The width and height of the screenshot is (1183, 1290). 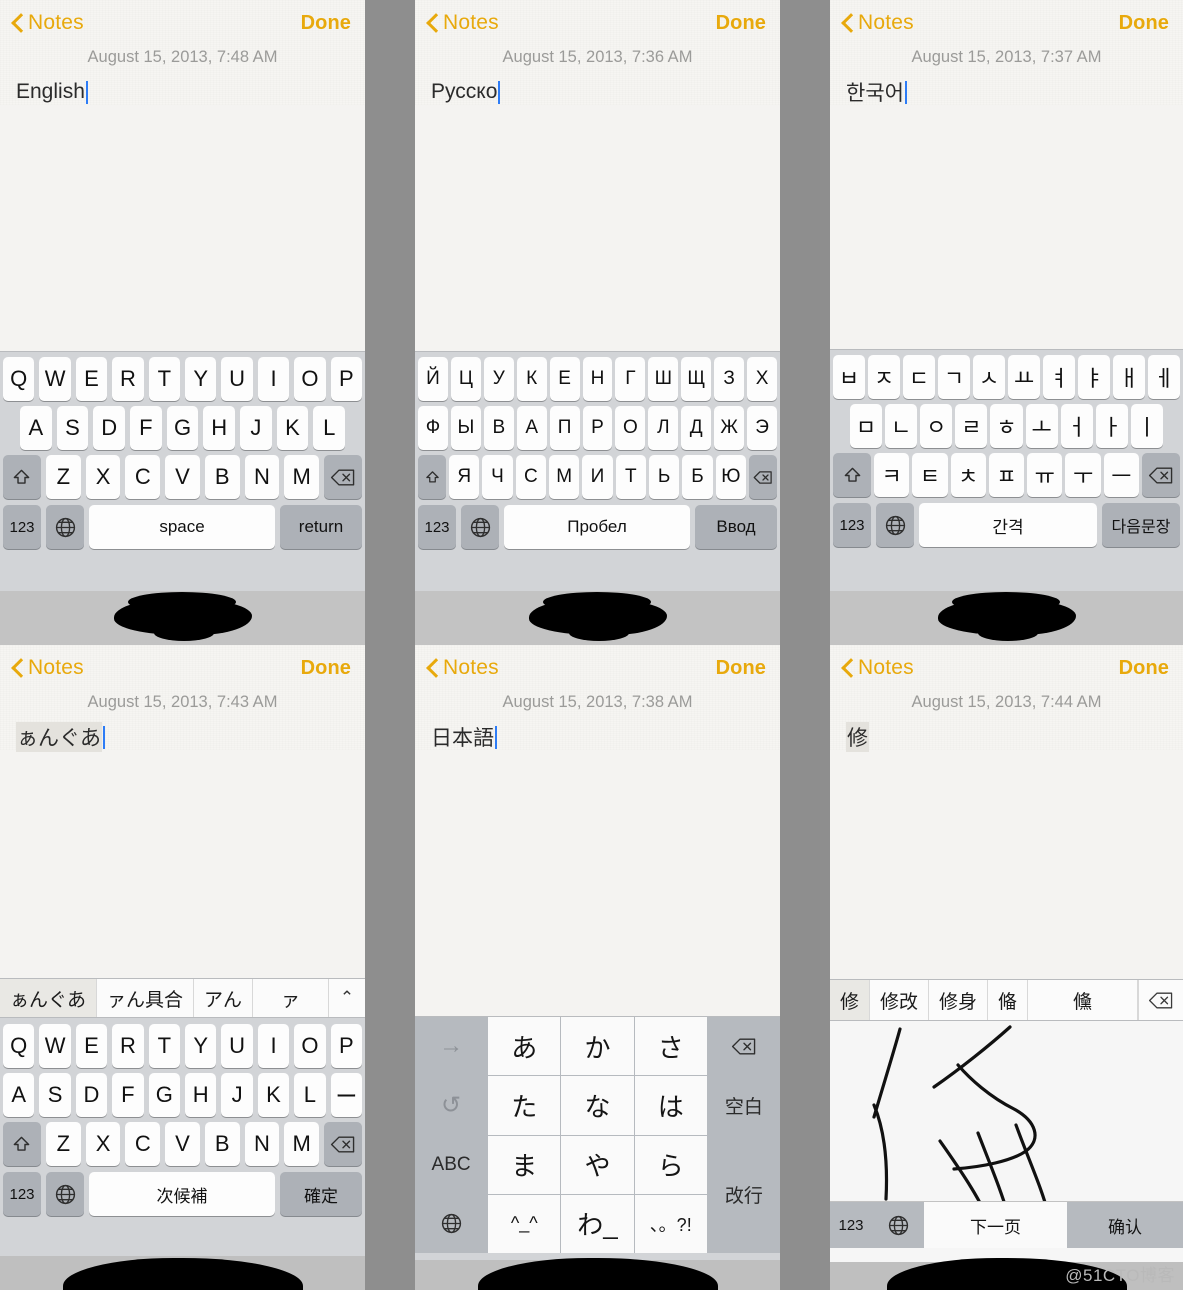 I want to click on note-area-chinese: Notes Done August 15, 2013, 7:44 AM 修, so click(x=1006, y=698).